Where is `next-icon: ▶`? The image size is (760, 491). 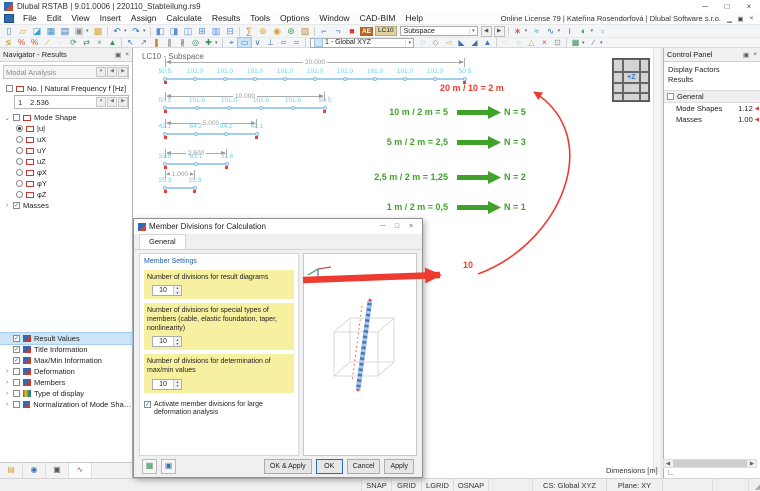 next-icon: ▶ is located at coordinates (123, 72).